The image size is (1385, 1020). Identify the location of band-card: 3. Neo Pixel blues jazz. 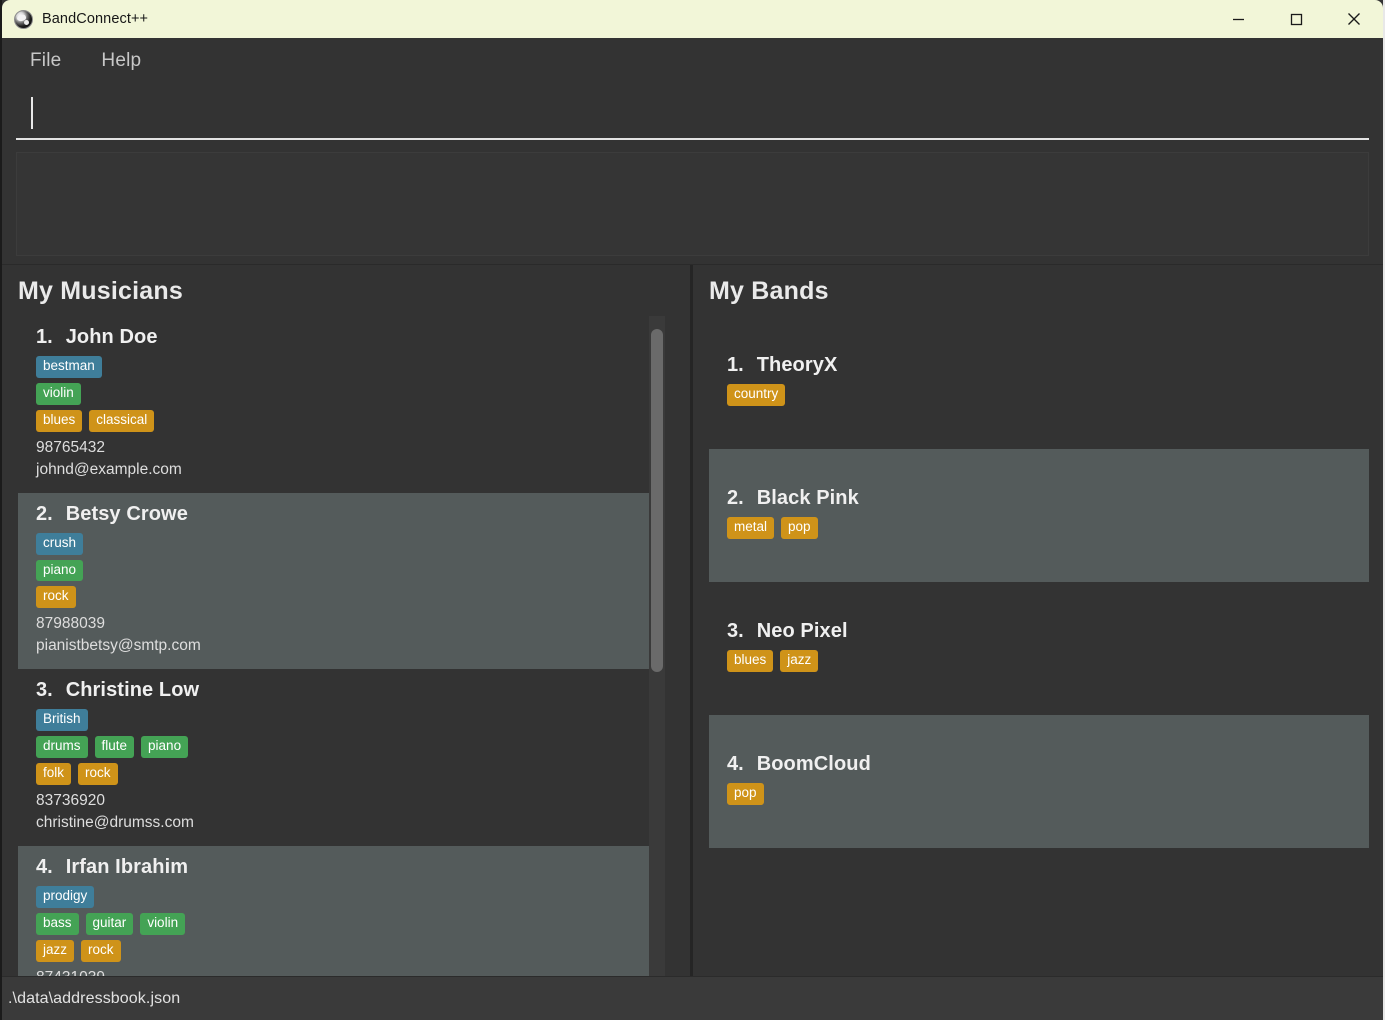
(1039, 648).